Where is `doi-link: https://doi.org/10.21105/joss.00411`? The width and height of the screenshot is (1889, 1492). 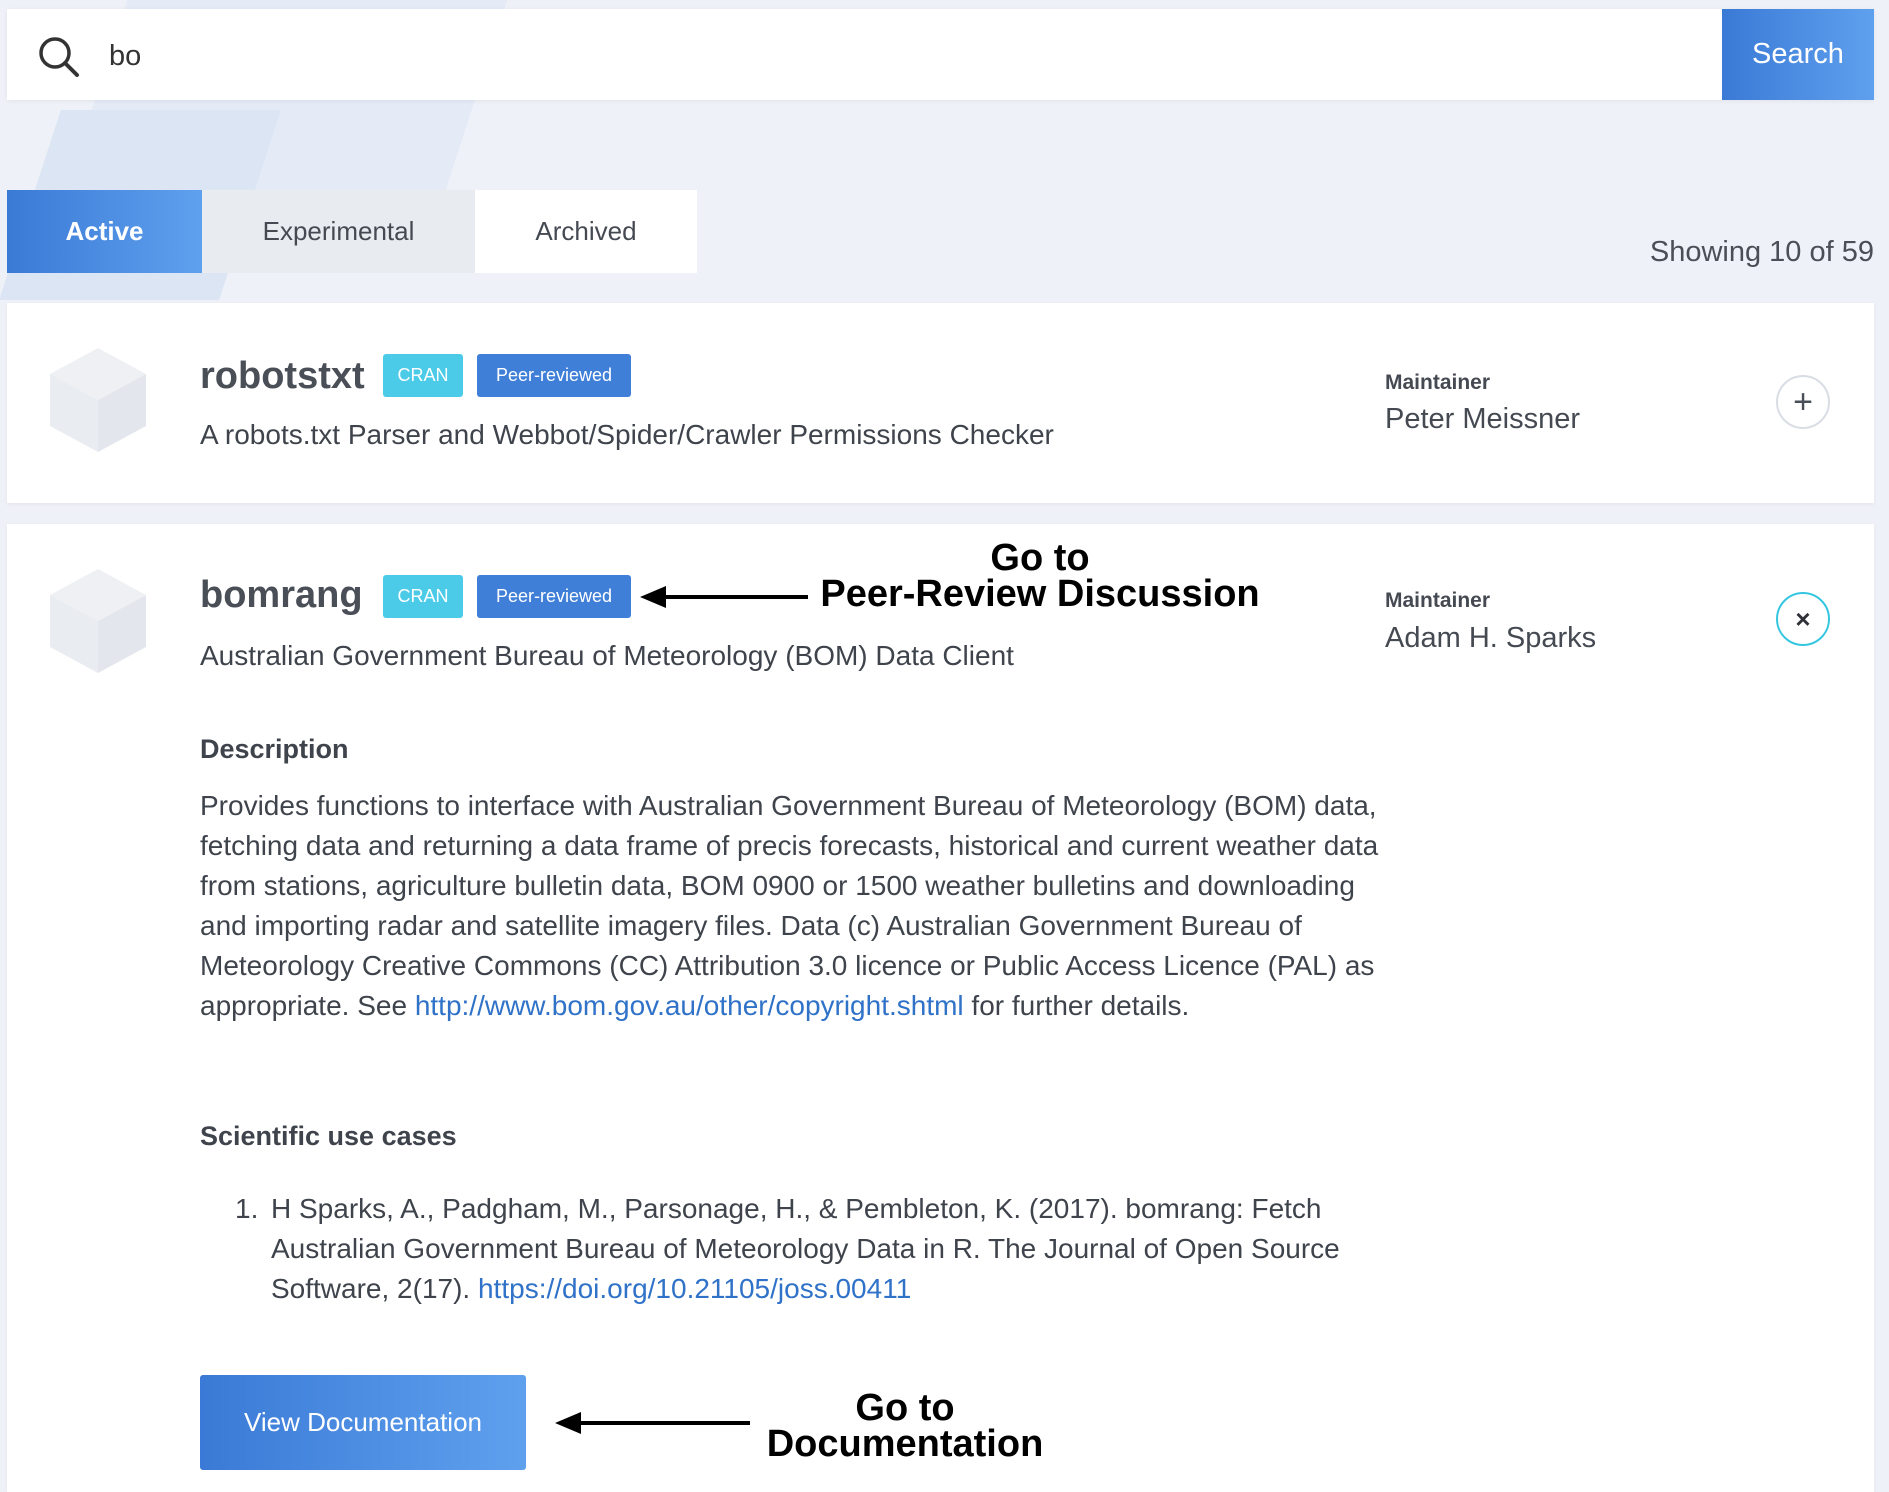
doi-link: https://doi.org/10.21105/joss.00411 is located at coordinates (694, 1288).